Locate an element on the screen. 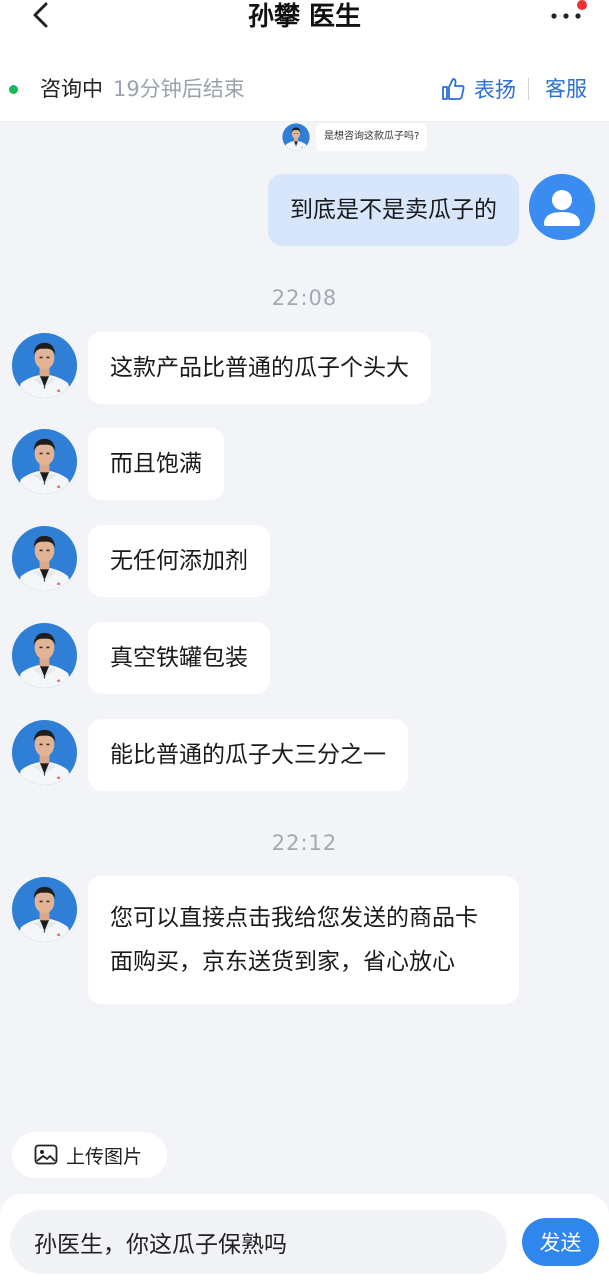 The image size is (609, 1280). doctor-message-row: 而且饱满 is located at coordinates (117, 464).